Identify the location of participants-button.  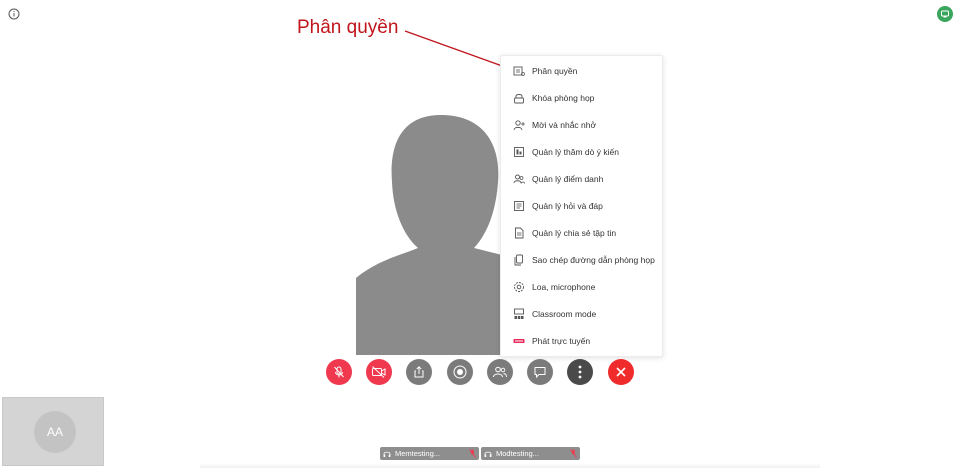
(500, 372).